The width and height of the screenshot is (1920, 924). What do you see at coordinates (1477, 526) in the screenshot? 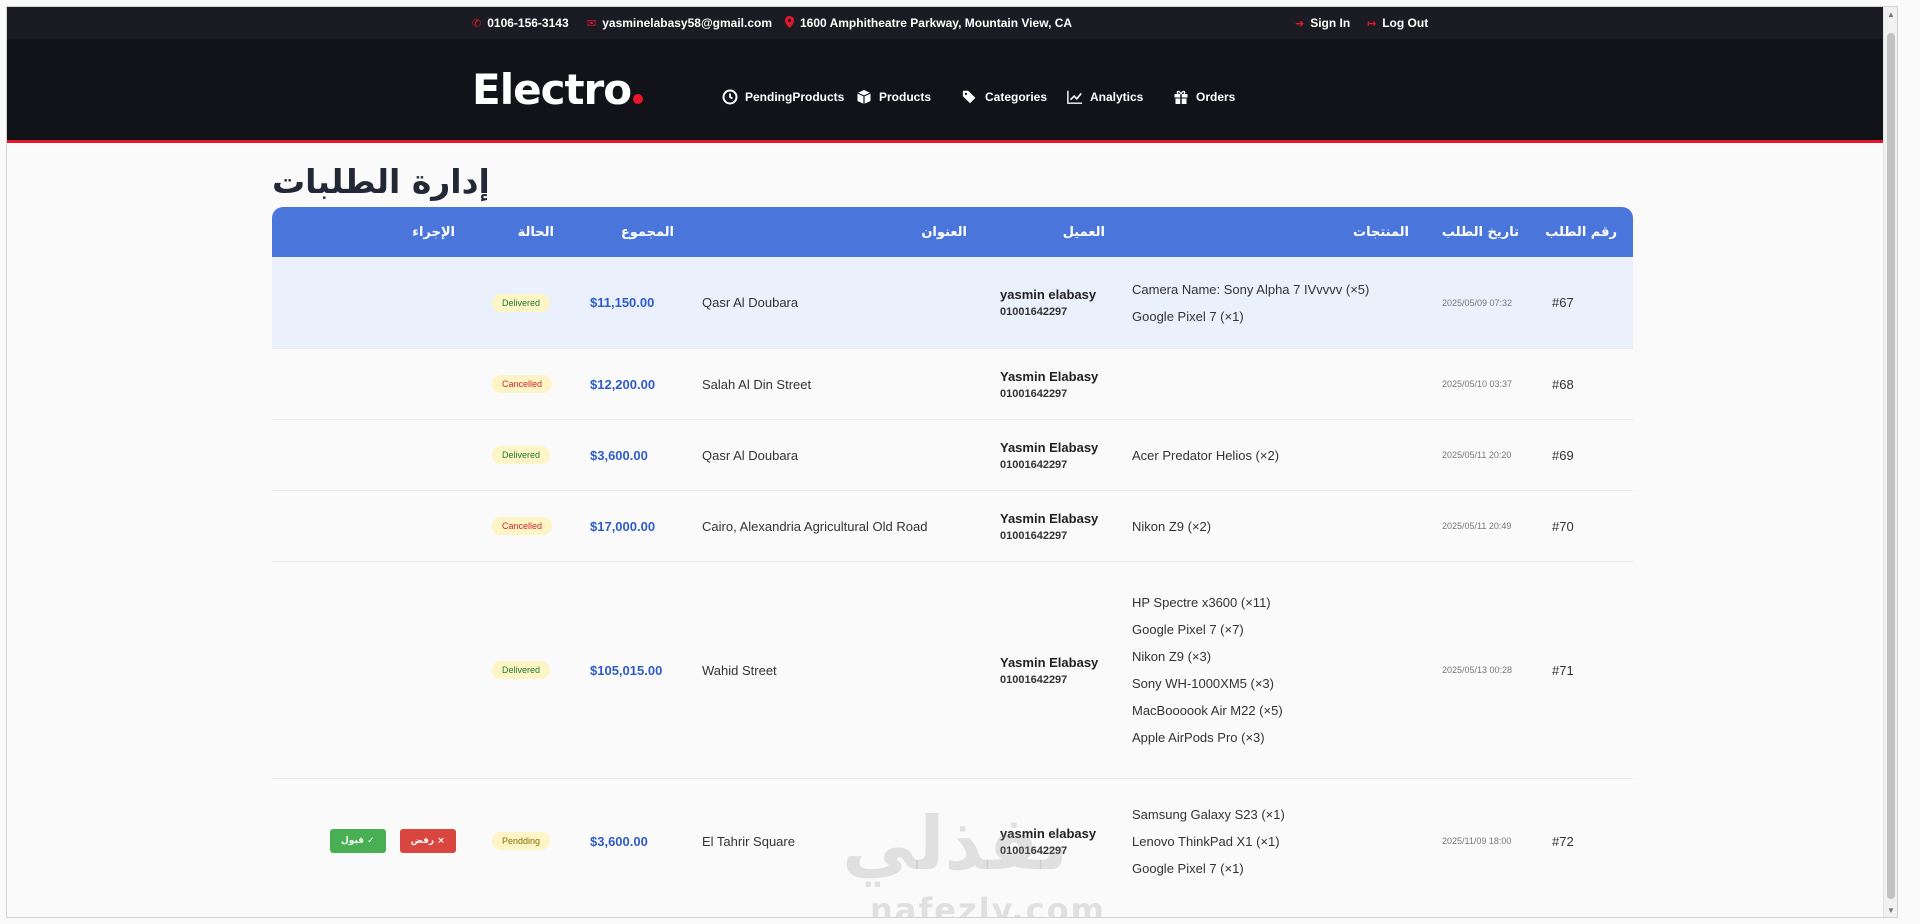
I see `order-date: 2025/05/11 20:49` at bounding box center [1477, 526].